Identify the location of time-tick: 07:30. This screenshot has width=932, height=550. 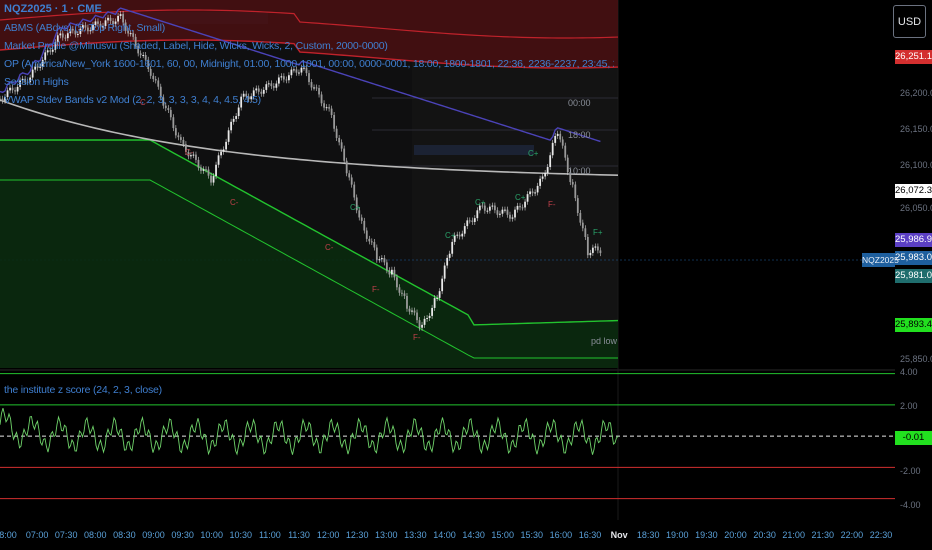
(66, 535).